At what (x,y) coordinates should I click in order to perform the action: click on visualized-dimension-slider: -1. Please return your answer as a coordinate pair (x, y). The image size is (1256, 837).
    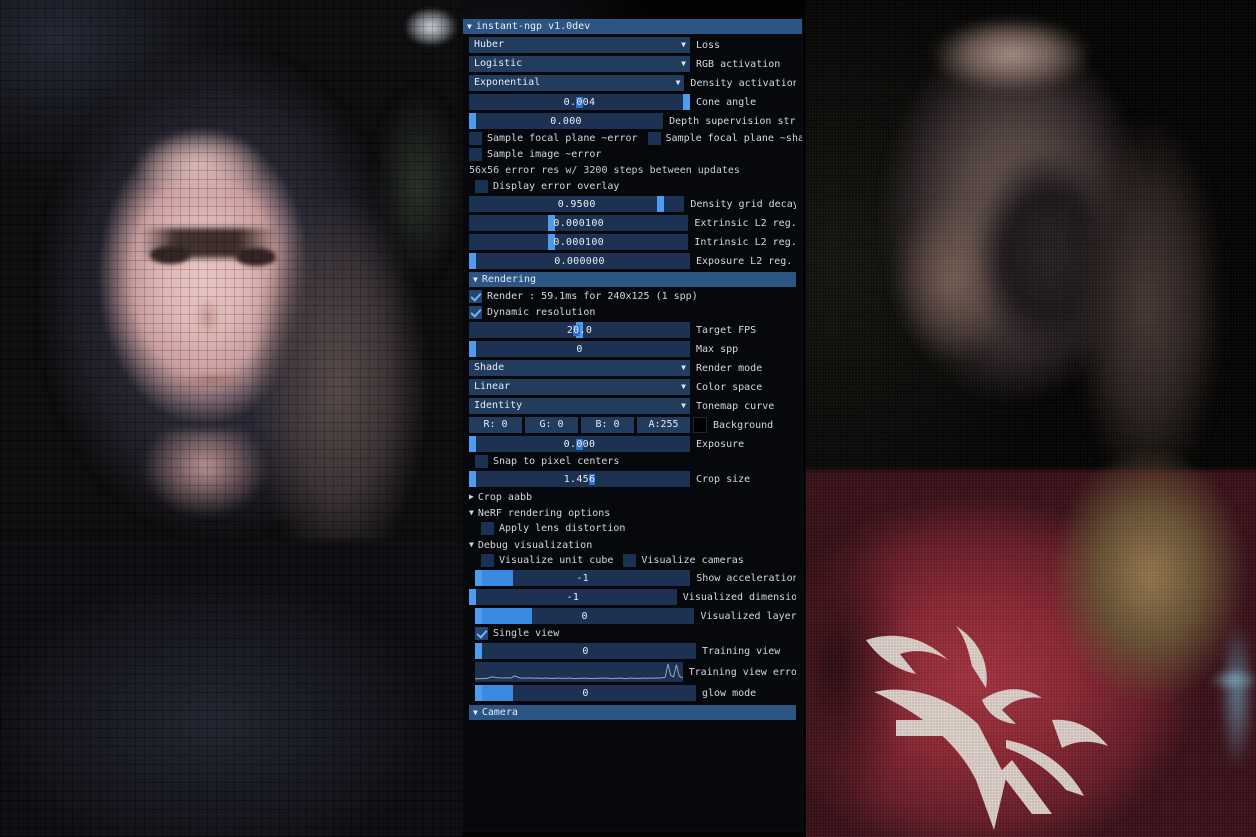
    Looking at the image, I should click on (573, 597).